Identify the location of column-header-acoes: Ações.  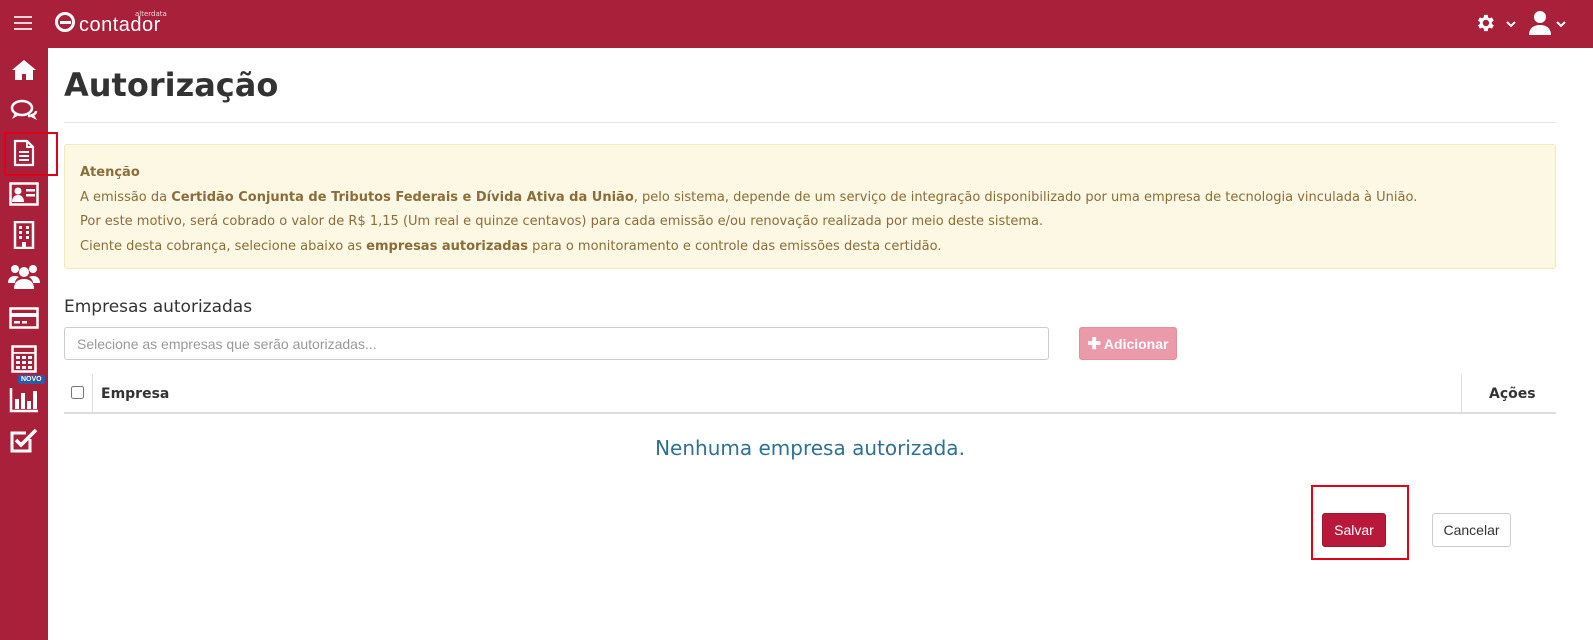
(1512, 394).